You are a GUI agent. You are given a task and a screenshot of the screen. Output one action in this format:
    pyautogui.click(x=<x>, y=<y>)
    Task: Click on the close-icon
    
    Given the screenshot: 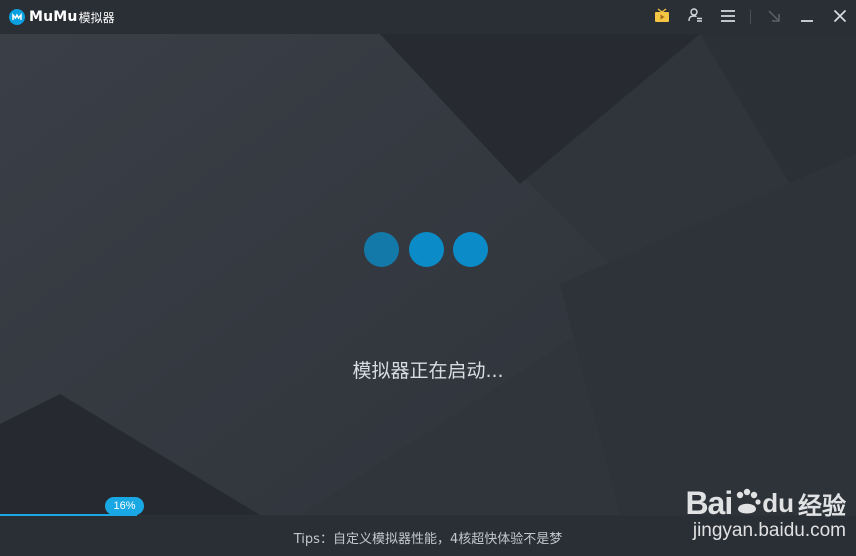 What is the action you would take?
    pyautogui.click(x=840, y=17)
    